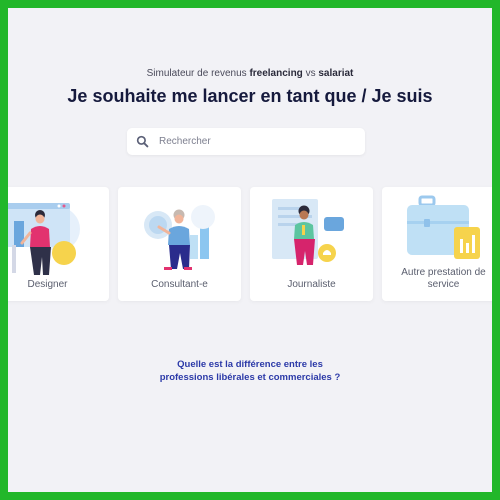  I want to click on profession-card-other-service: Autre prestation de service, so click(437, 244).